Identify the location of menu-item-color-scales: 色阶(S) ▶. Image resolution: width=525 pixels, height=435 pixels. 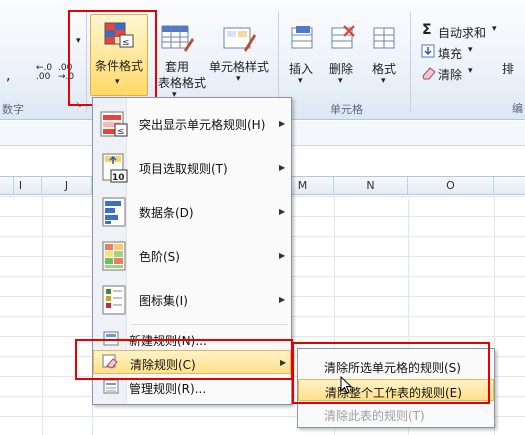
(192, 256).